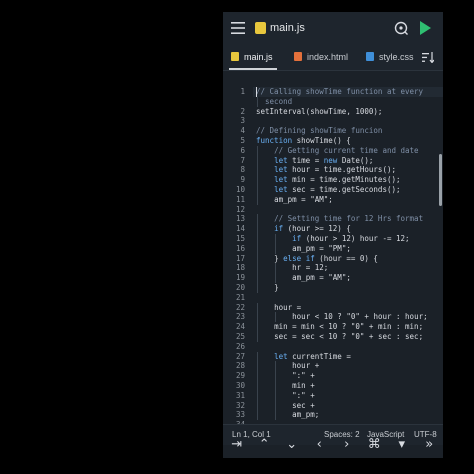 The width and height of the screenshot is (474, 474). I want to click on line-number: 2, so click(242, 111).